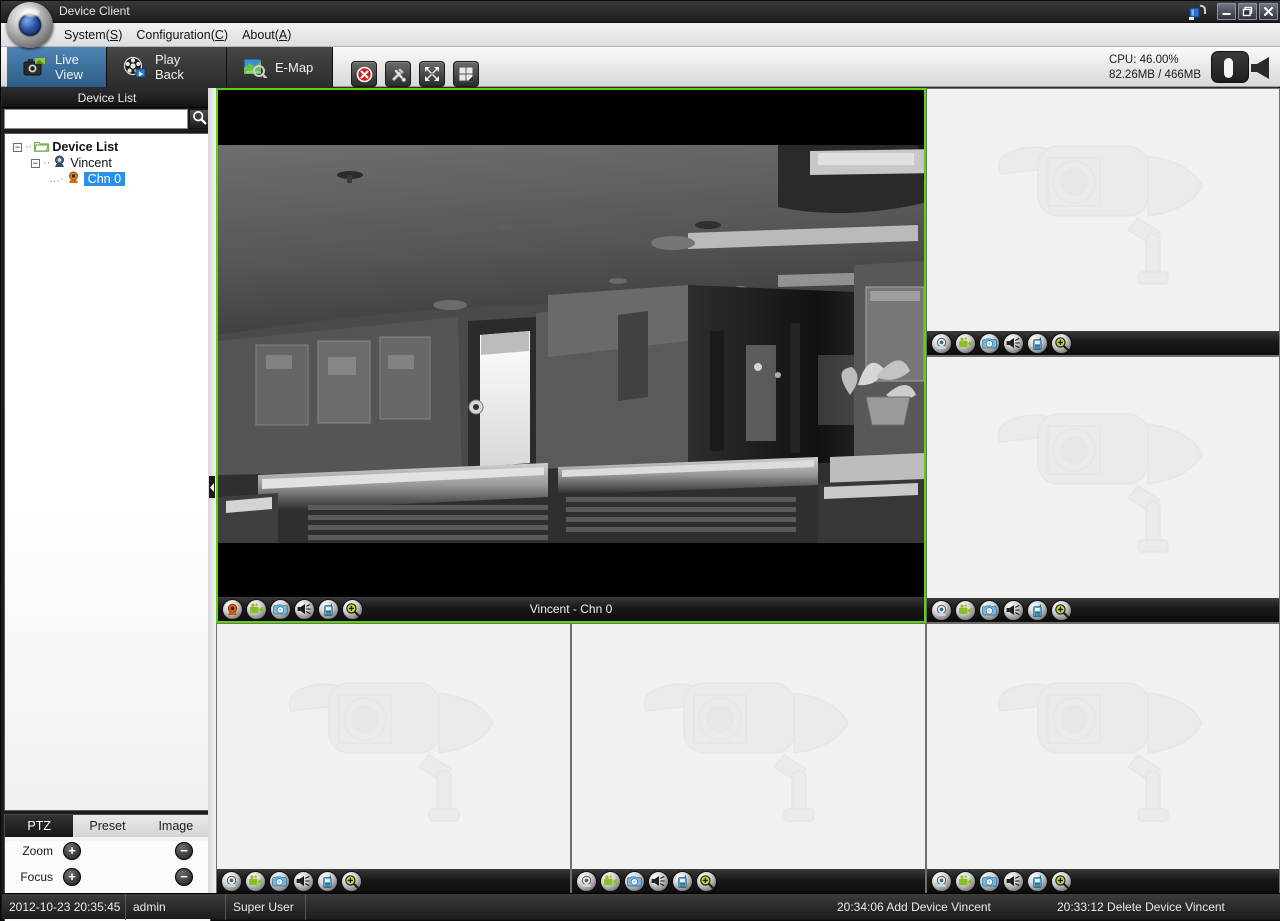 The image size is (1280, 921). What do you see at coordinates (184, 877) in the screenshot?
I see `focus-minus-button: −` at bounding box center [184, 877].